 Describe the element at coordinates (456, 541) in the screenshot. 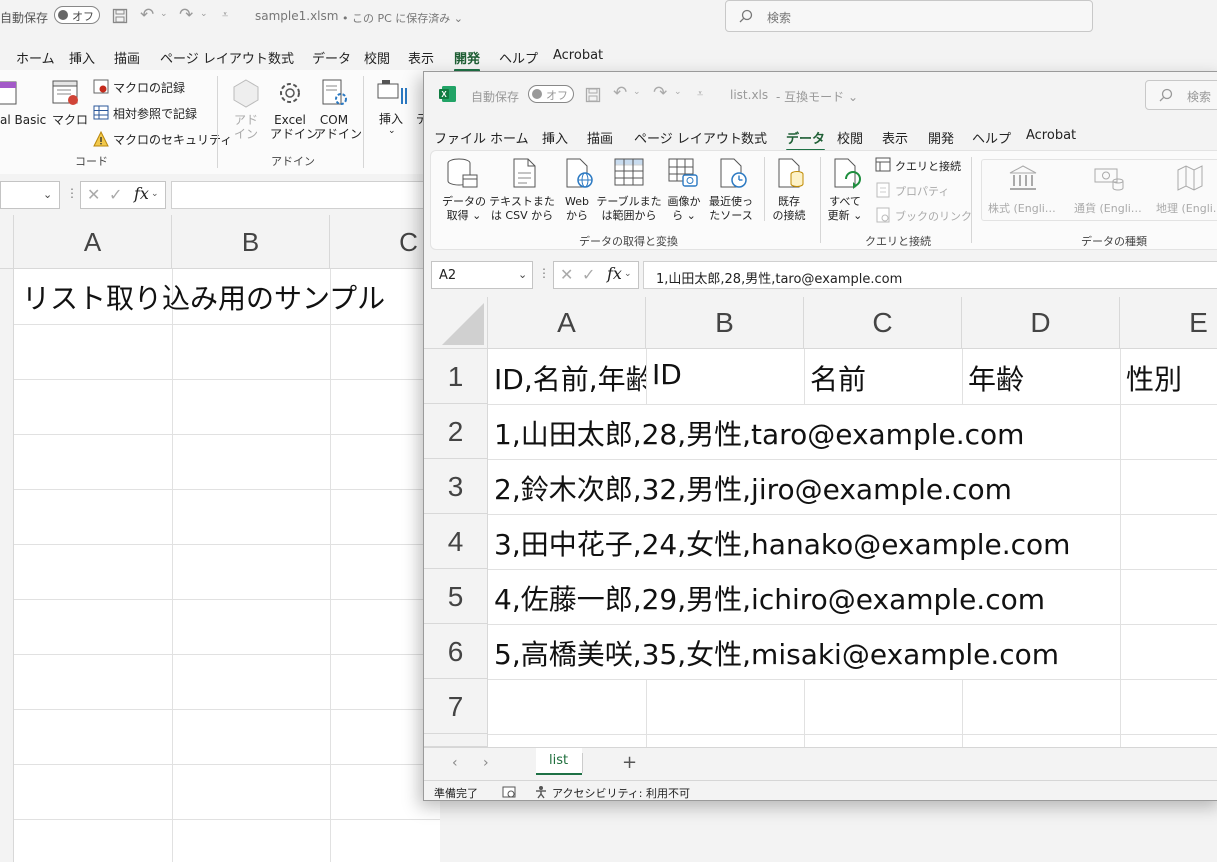

I see `fg-row-header-4: 4` at that location.